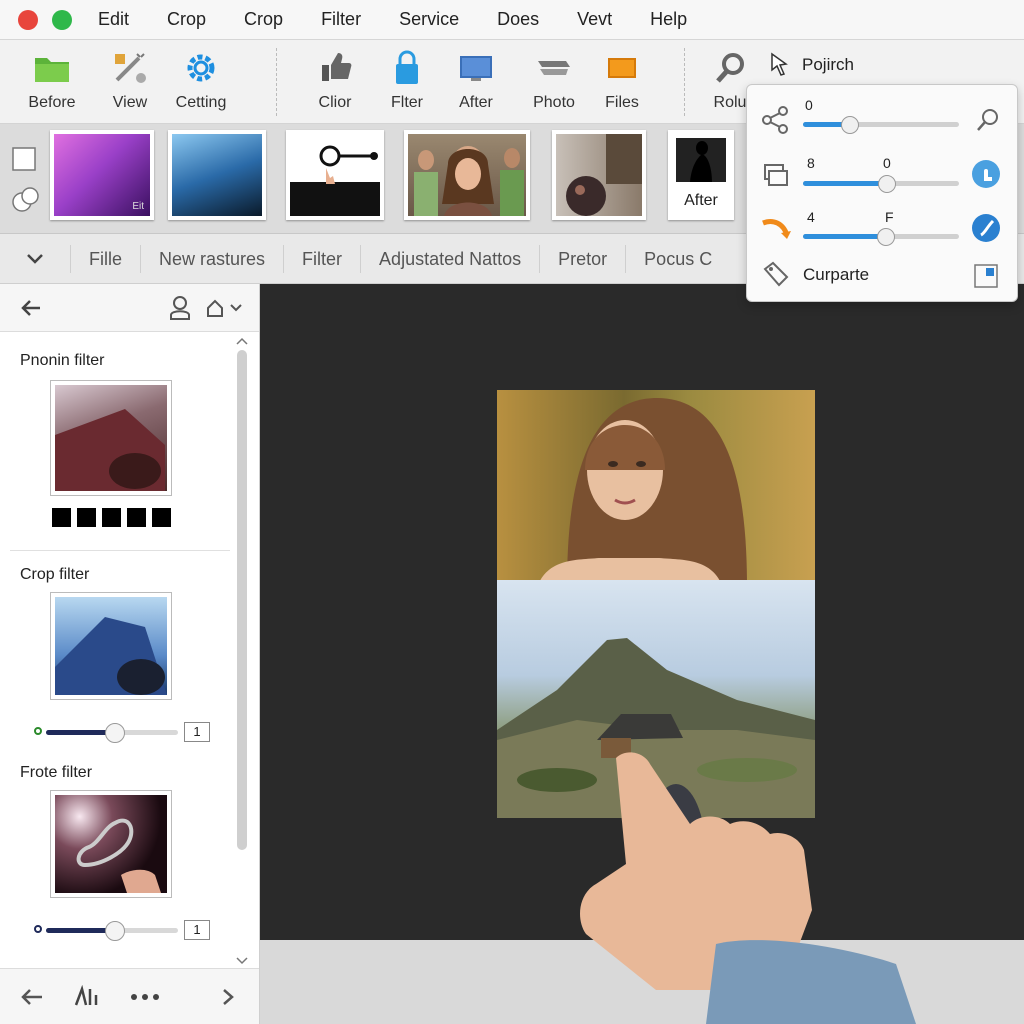 This screenshot has height=1024, width=1024. Describe the element at coordinates (38, 731) in the screenshot. I see `slider-start-marker` at that location.